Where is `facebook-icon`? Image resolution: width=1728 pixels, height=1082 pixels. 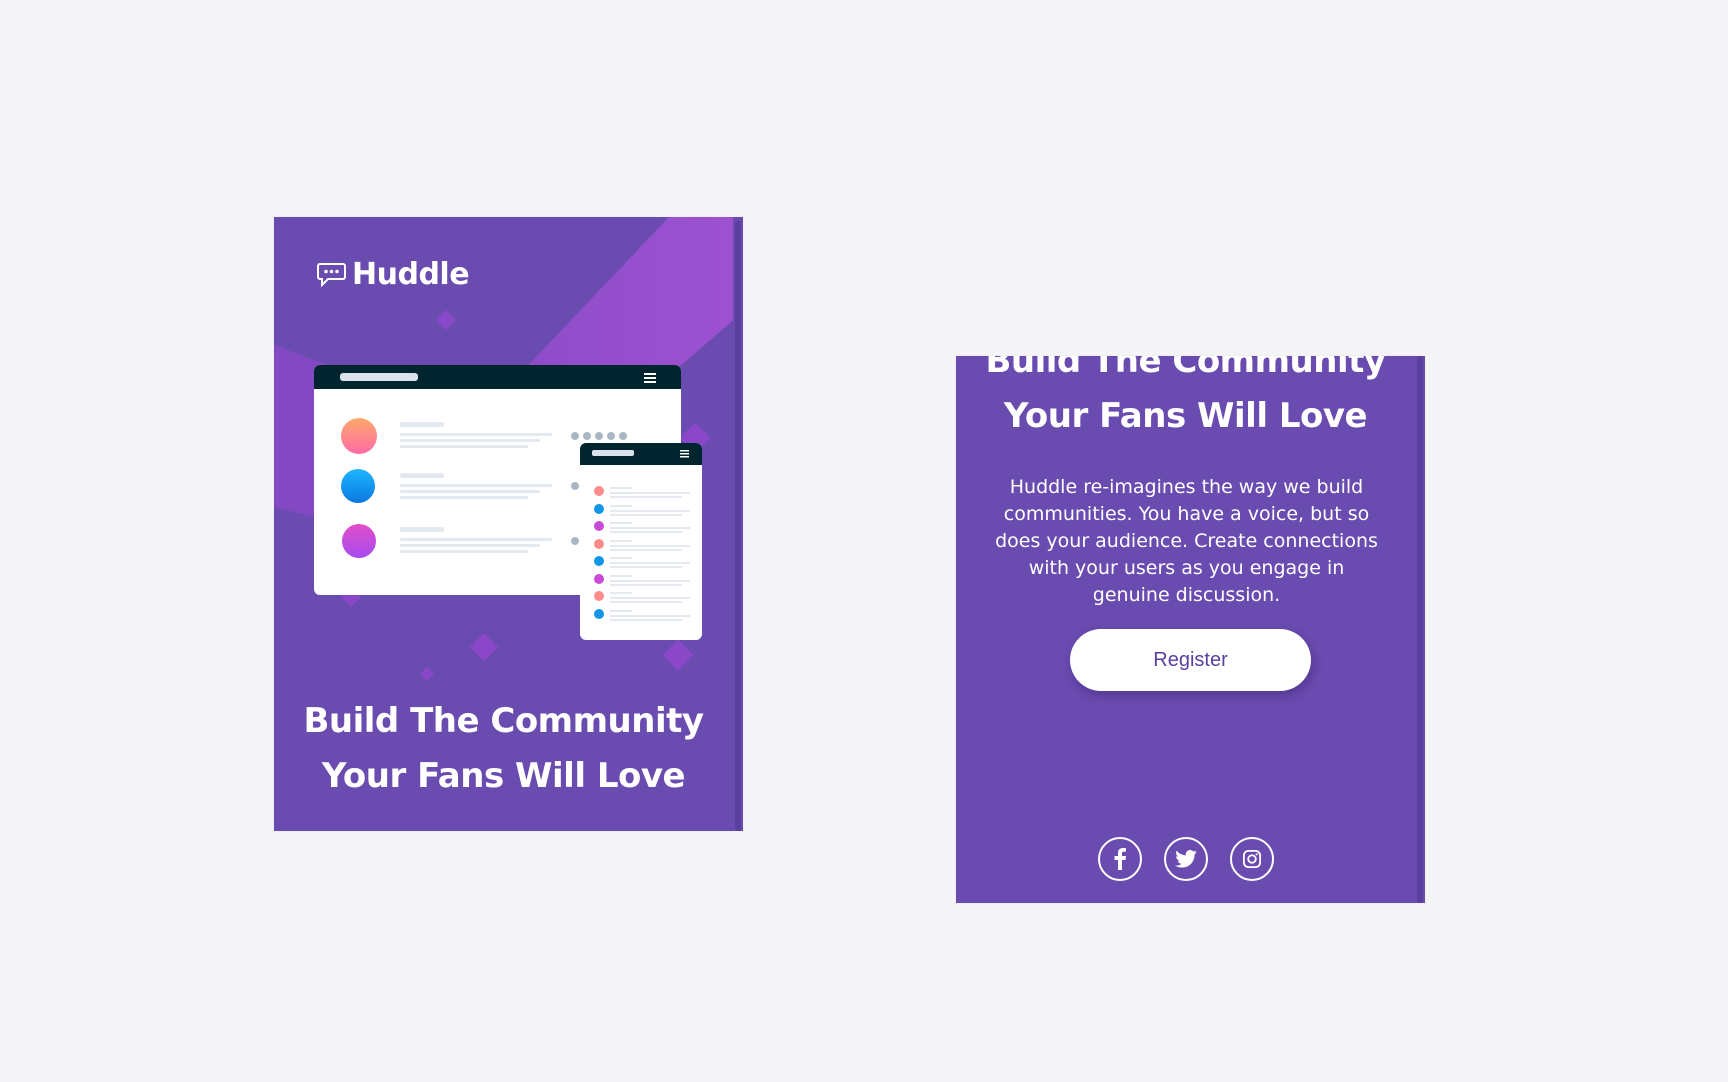
facebook-icon is located at coordinates (1120, 859).